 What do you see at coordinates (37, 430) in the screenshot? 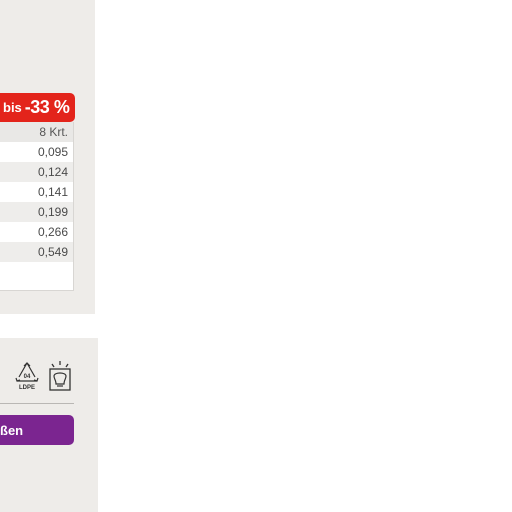
I see `action-button: ßen` at bounding box center [37, 430].